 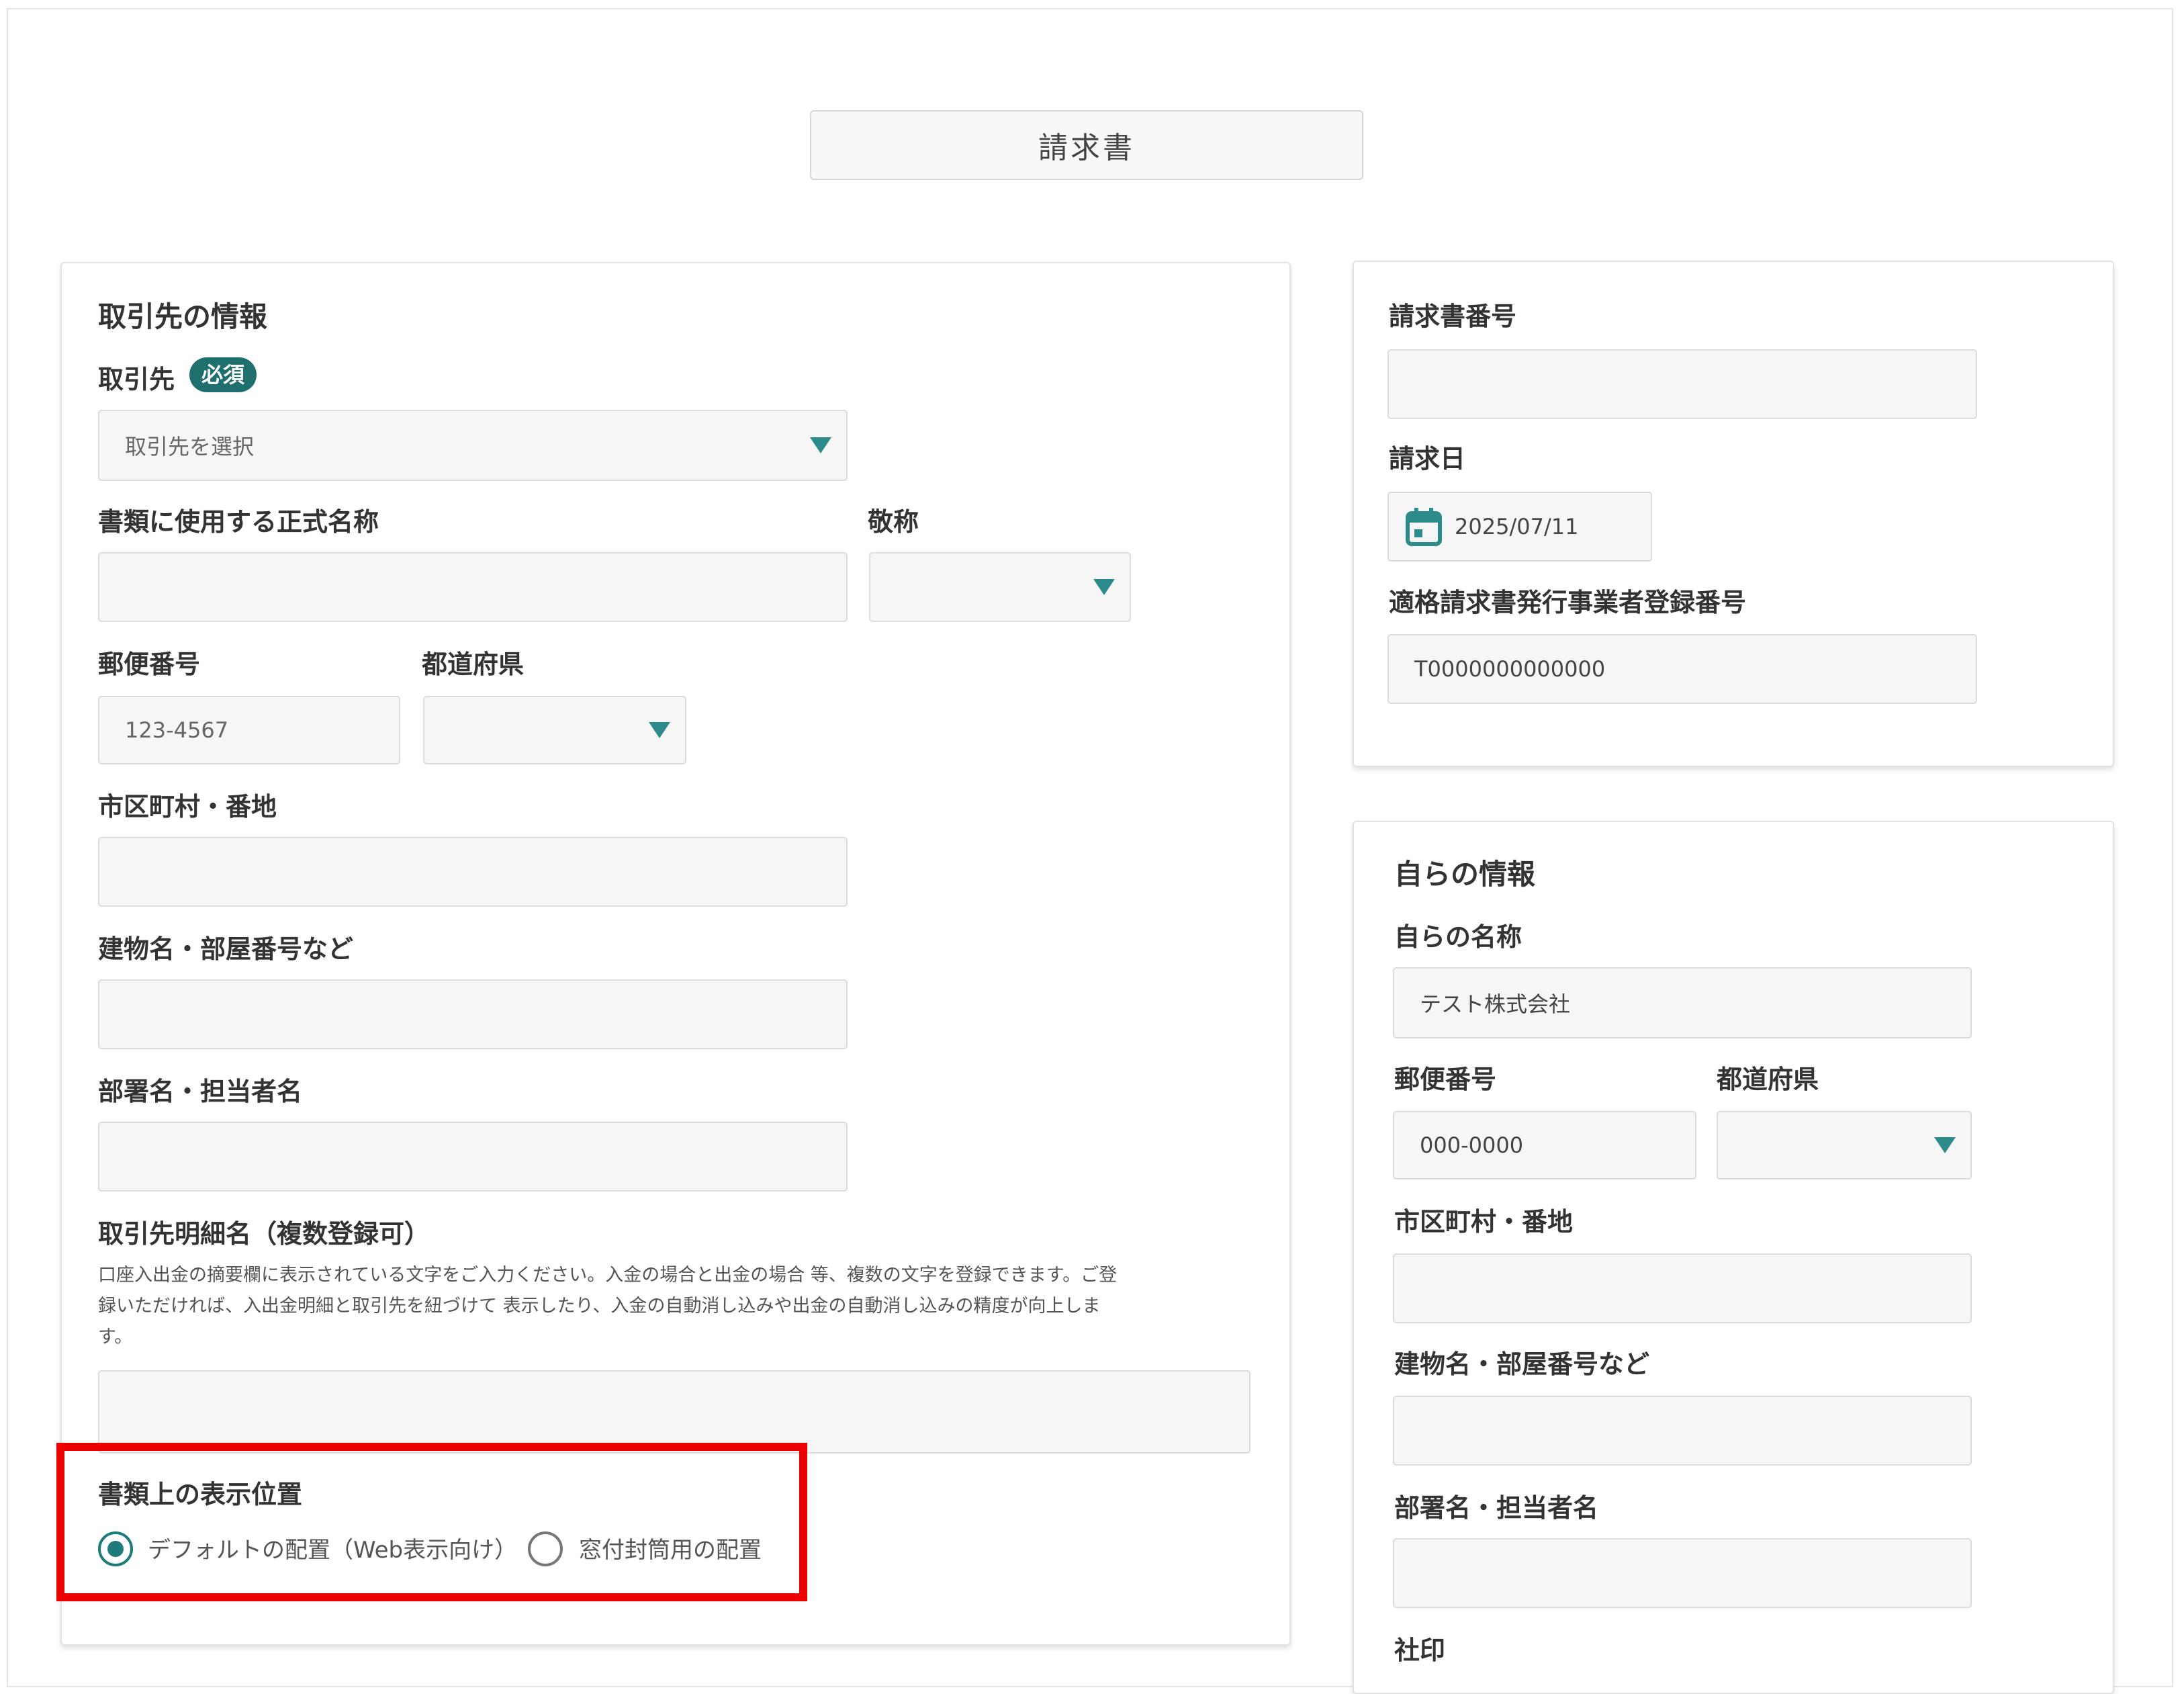 What do you see at coordinates (674, 1412) in the screenshot?
I see `detail-name-input` at bounding box center [674, 1412].